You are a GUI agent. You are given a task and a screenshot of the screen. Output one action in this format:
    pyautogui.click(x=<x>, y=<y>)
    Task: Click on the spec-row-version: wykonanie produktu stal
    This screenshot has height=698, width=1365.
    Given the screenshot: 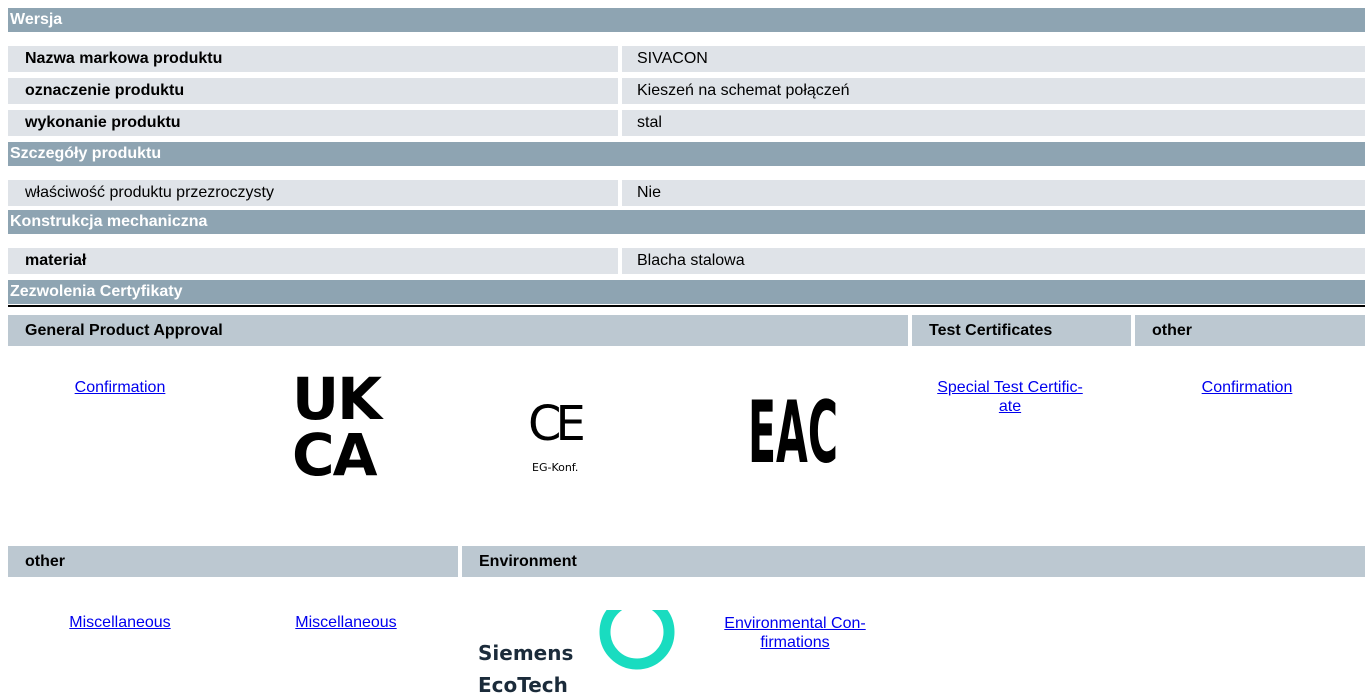 What is the action you would take?
    pyautogui.click(x=686, y=123)
    